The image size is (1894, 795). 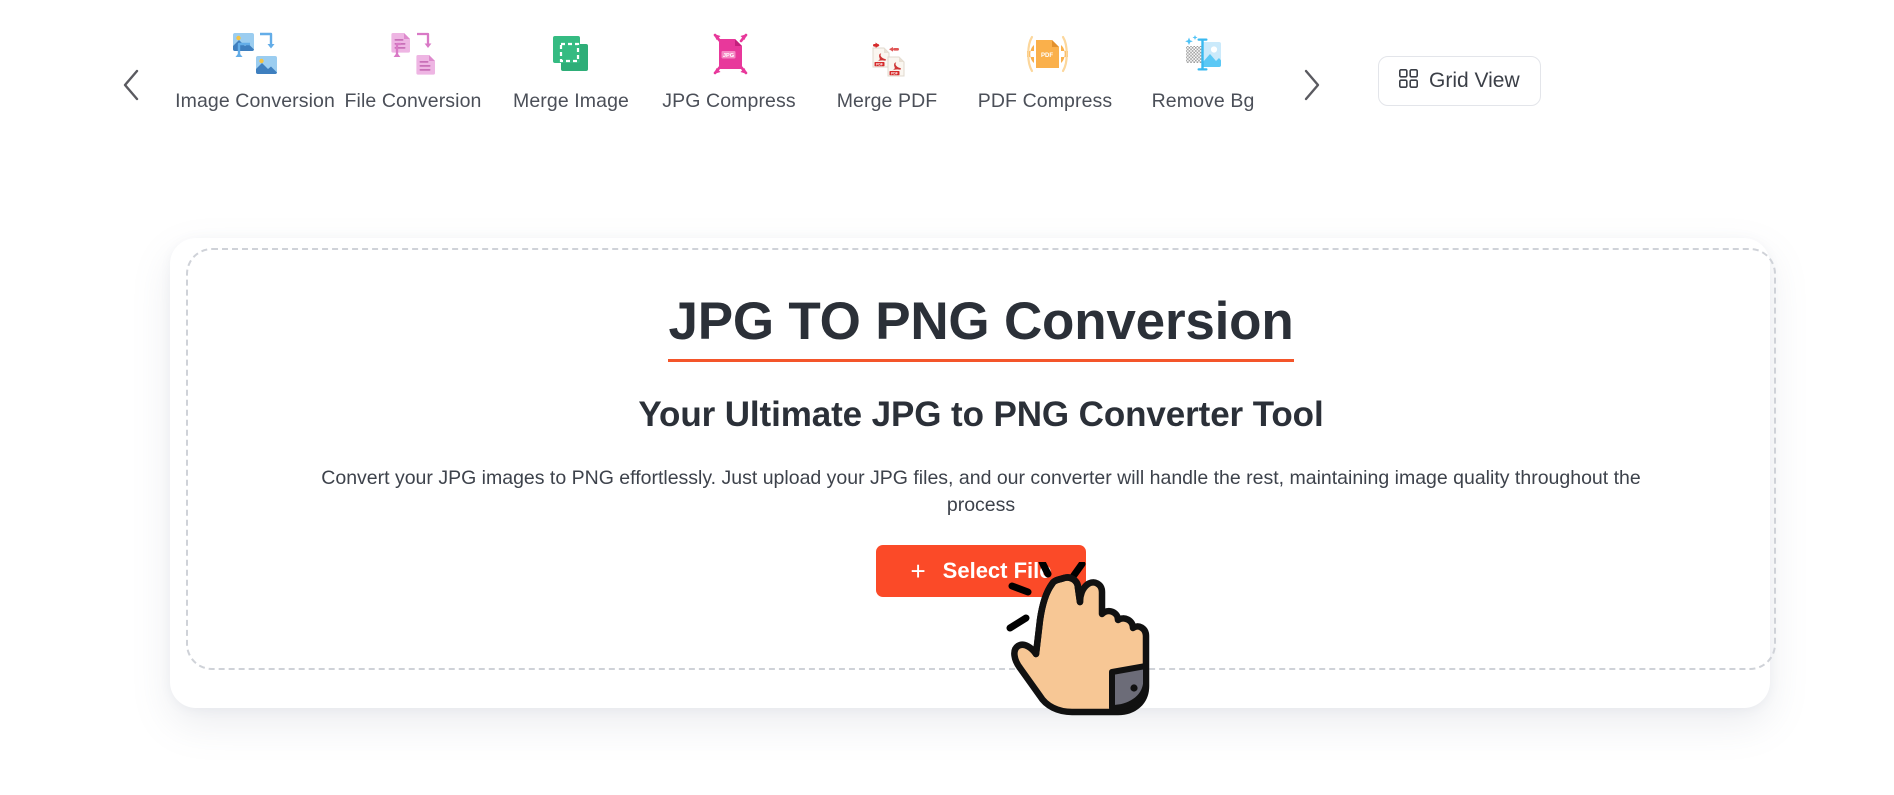 What do you see at coordinates (1045, 101) in the screenshot?
I see `tool-label: PDF Compress` at bounding box center [1045, 101].